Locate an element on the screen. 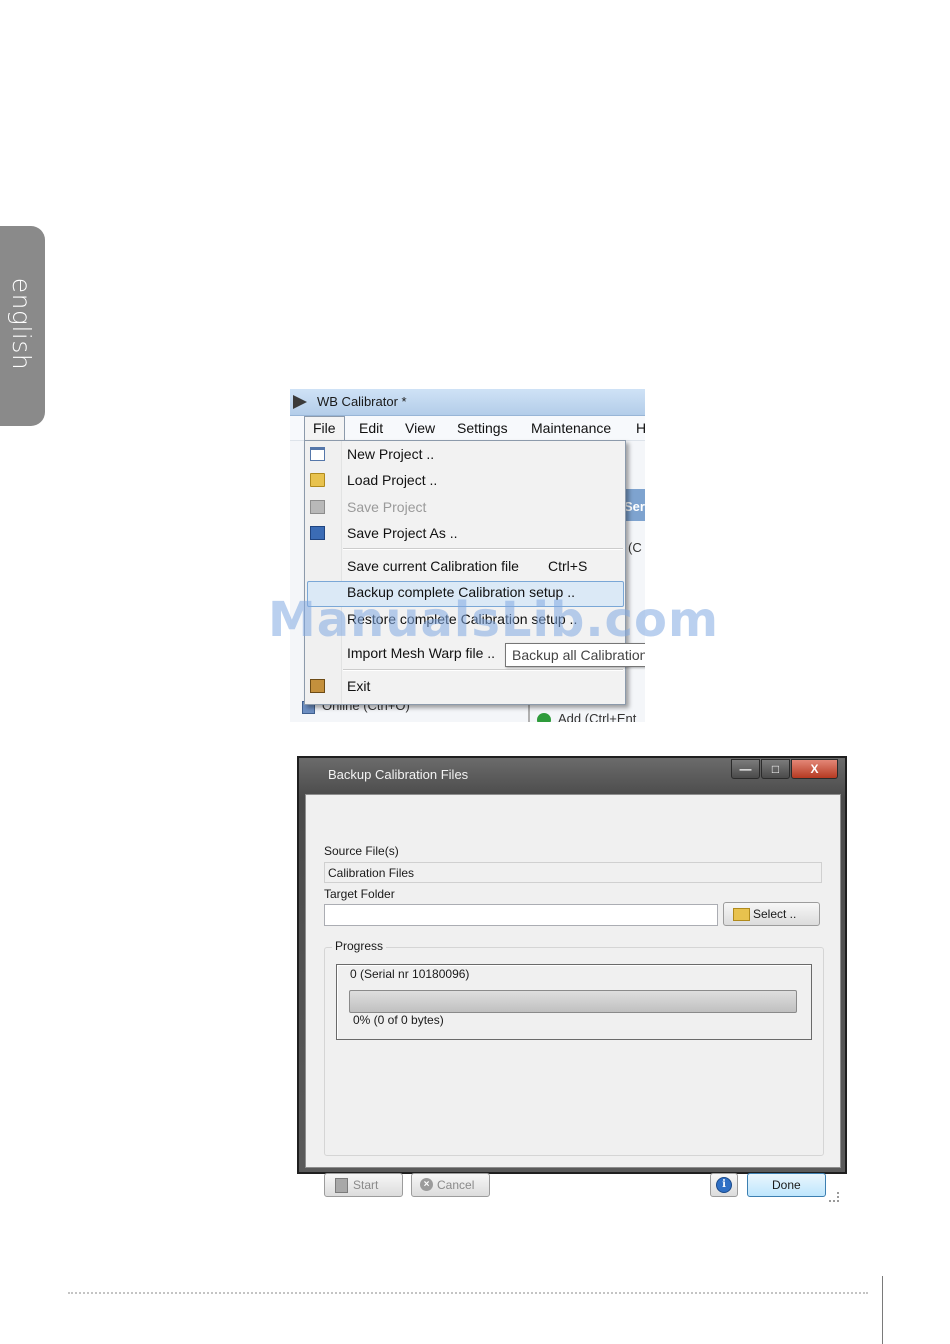 The height and width of the screenshot is (1344, 950). language-label: english is located at coordinates (21, 324).